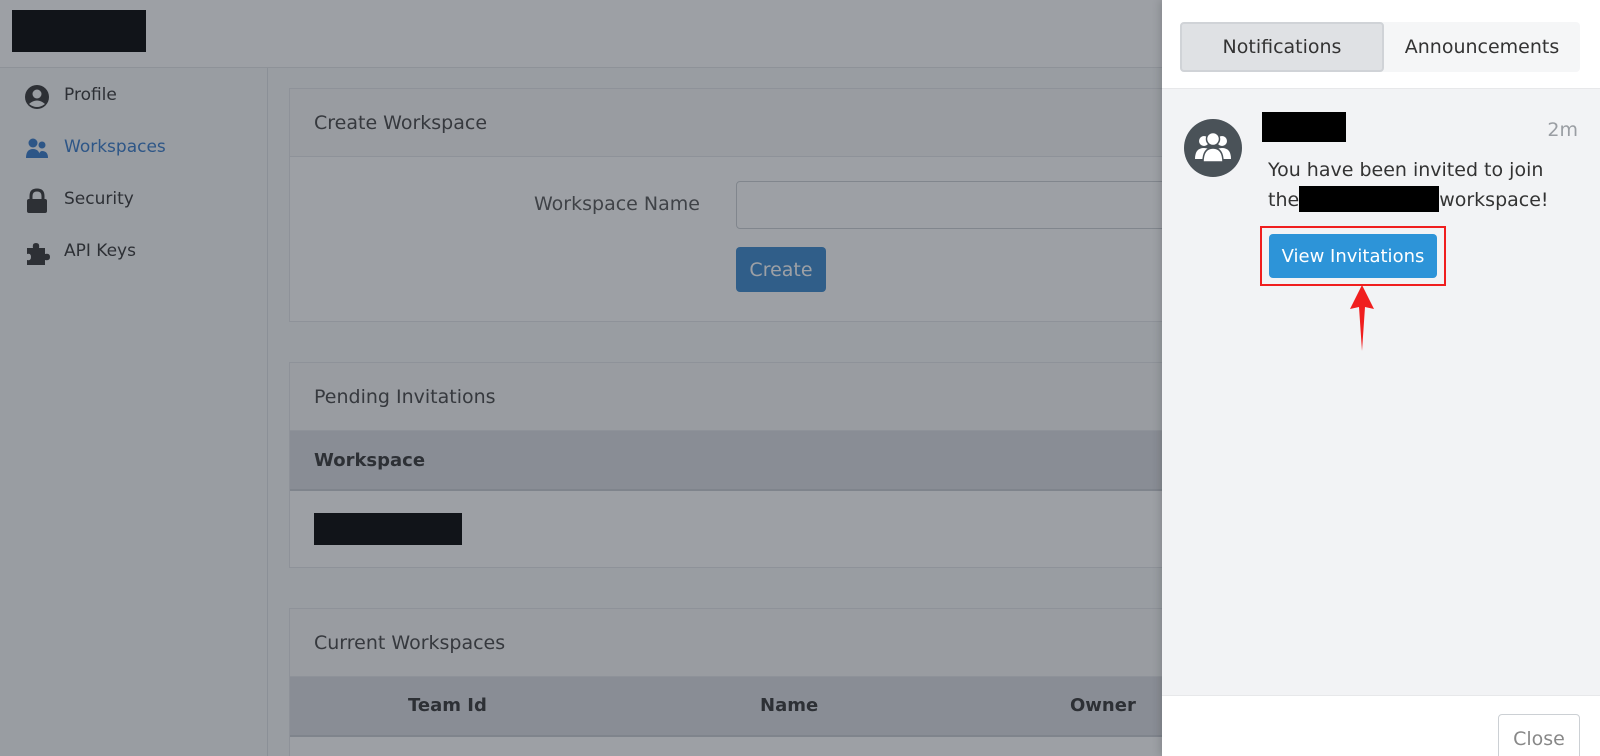 This screenshot has height=756, width=1600. Describe the element at coordinates (1353, 256) in the screenshot. I see `view-invitations-button: View Invitations` at that location.